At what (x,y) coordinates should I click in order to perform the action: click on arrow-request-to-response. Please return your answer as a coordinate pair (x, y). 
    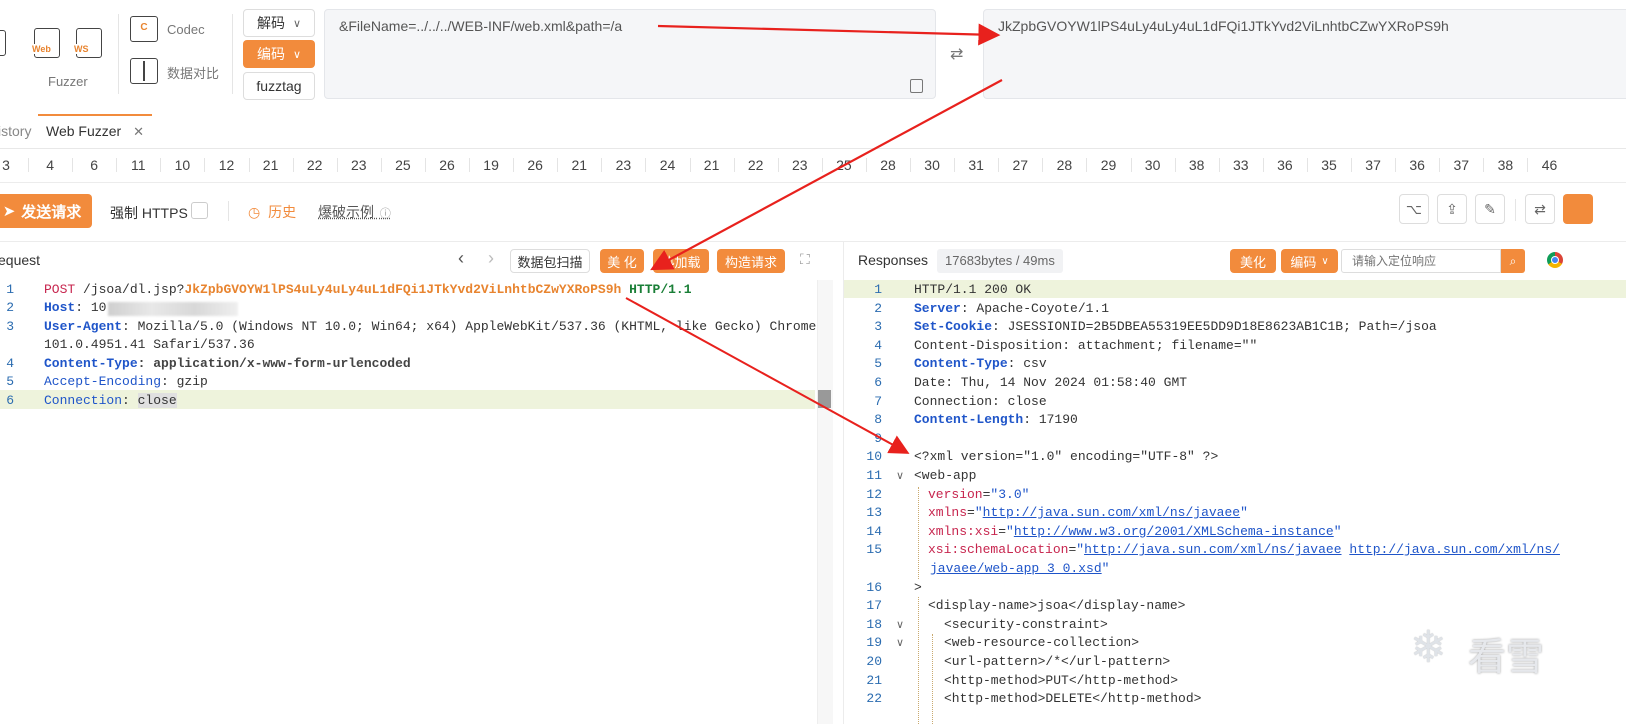
    Looking at the image, I should click on (767, 375).